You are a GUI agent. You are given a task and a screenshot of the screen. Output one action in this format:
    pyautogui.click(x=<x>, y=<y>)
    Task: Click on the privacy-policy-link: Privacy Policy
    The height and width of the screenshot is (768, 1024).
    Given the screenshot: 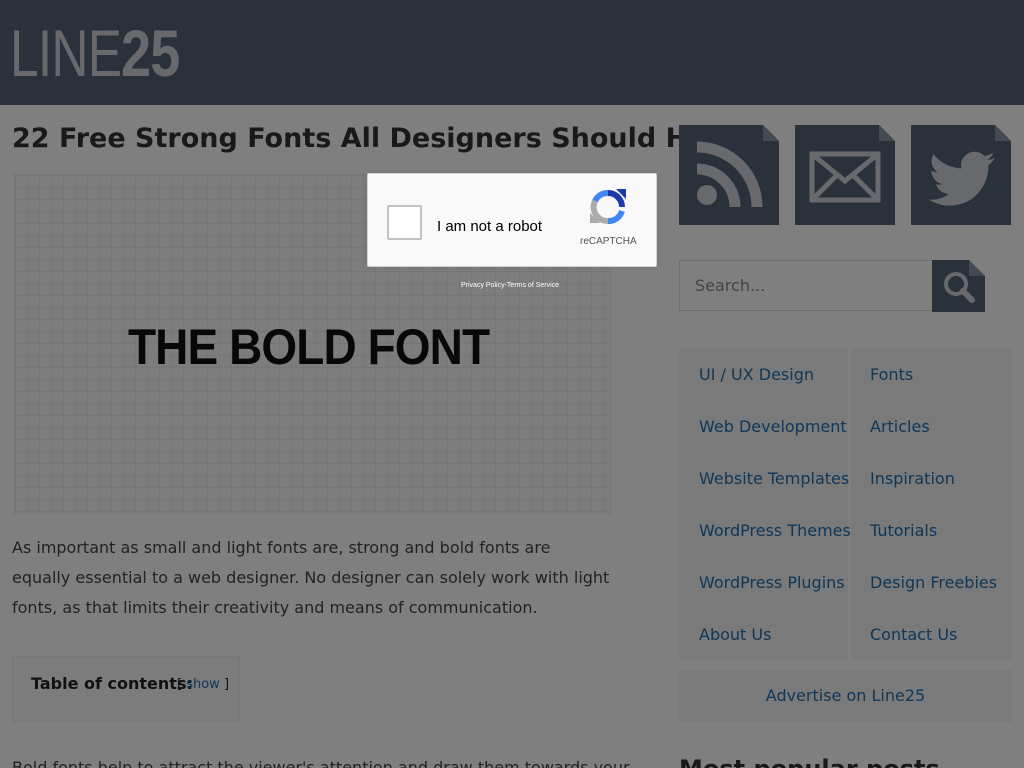 What is the action you would take?
    pyautogui.click(x=483, y=285)
    